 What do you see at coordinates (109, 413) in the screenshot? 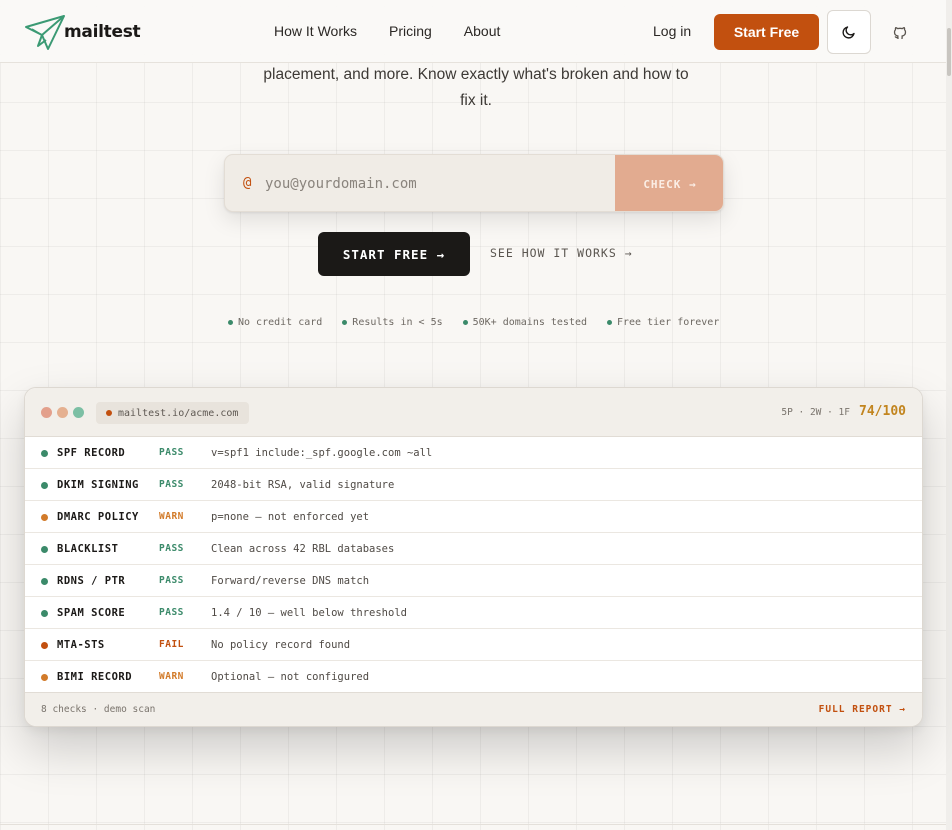
I see `url-status-dot` at bounding box center [109, 413].